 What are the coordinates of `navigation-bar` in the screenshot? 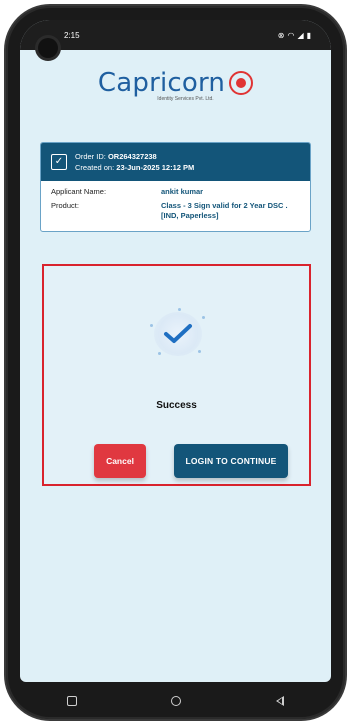 It's located at (175, 701).